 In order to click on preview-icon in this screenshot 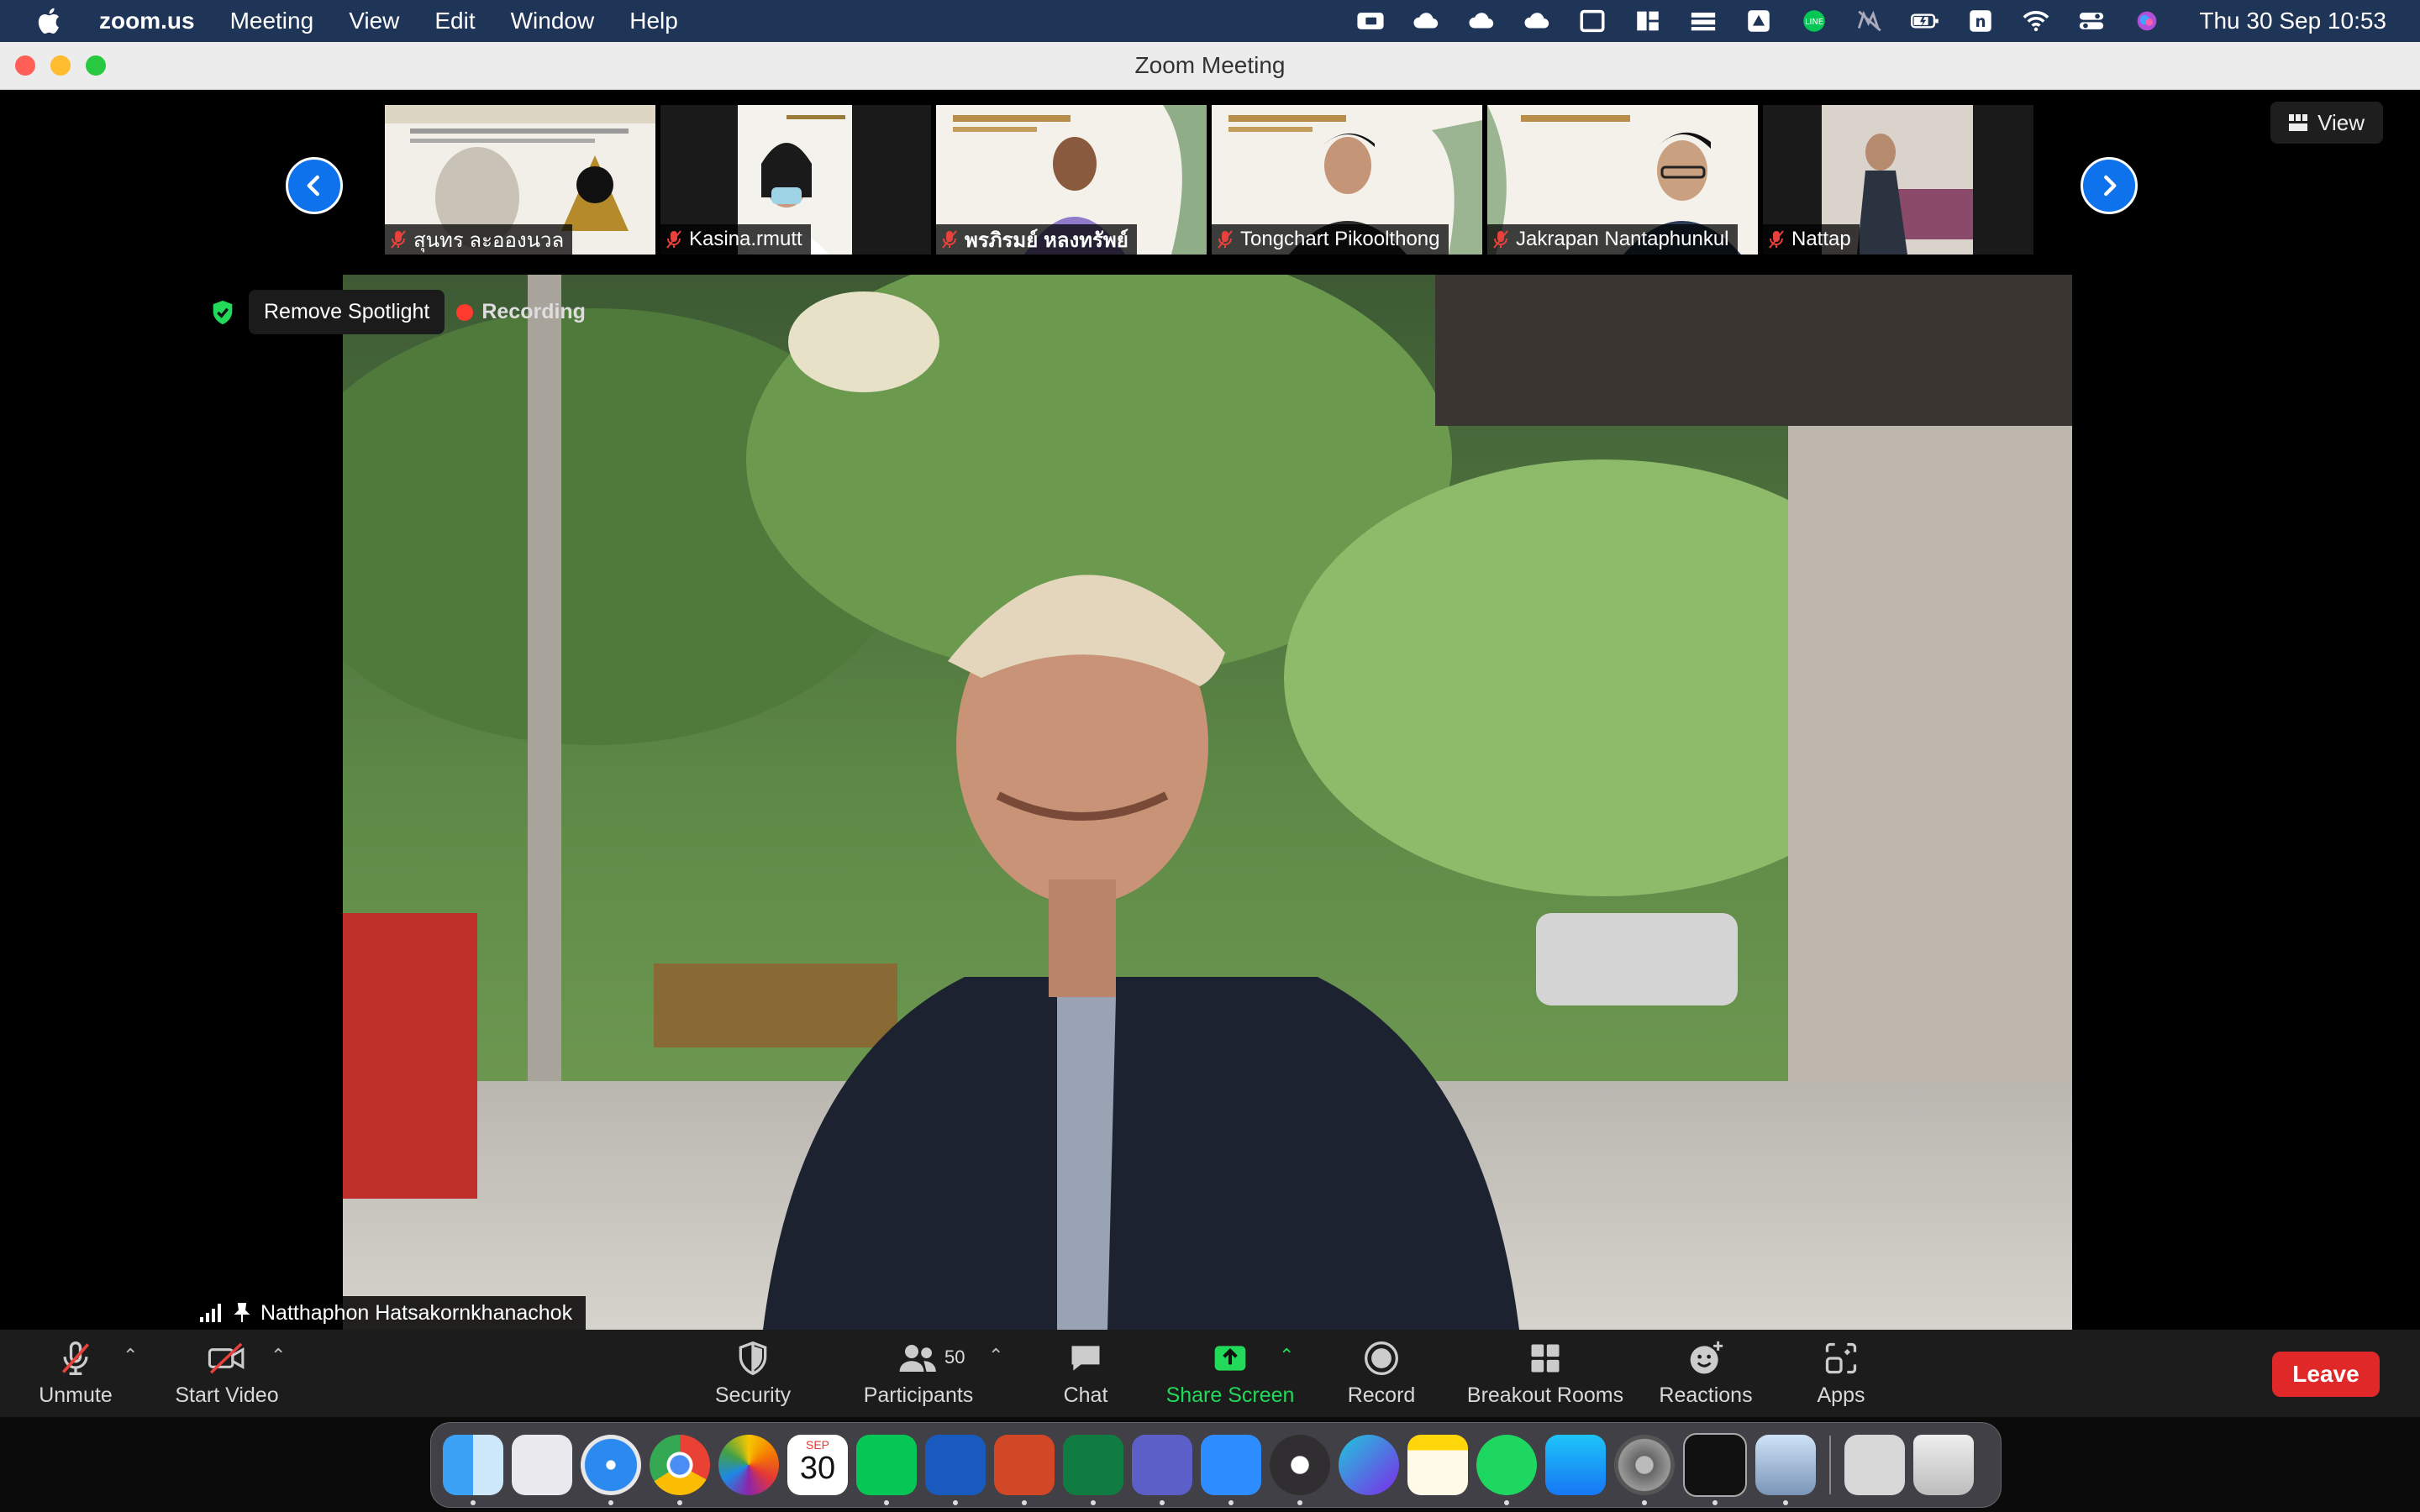, I will do `click(1786, 1470)`.